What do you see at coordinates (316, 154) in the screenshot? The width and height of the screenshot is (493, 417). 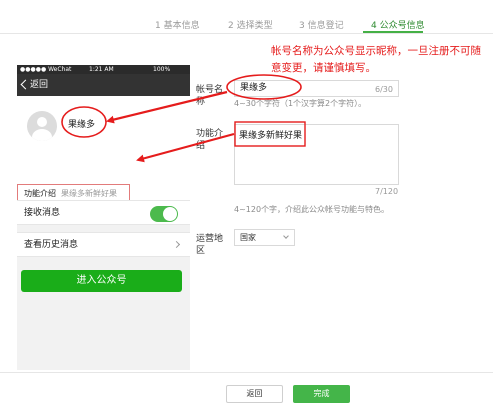 I see `intro-textarea: 果缘多新鲜好果` at bounding box center [316, 154].